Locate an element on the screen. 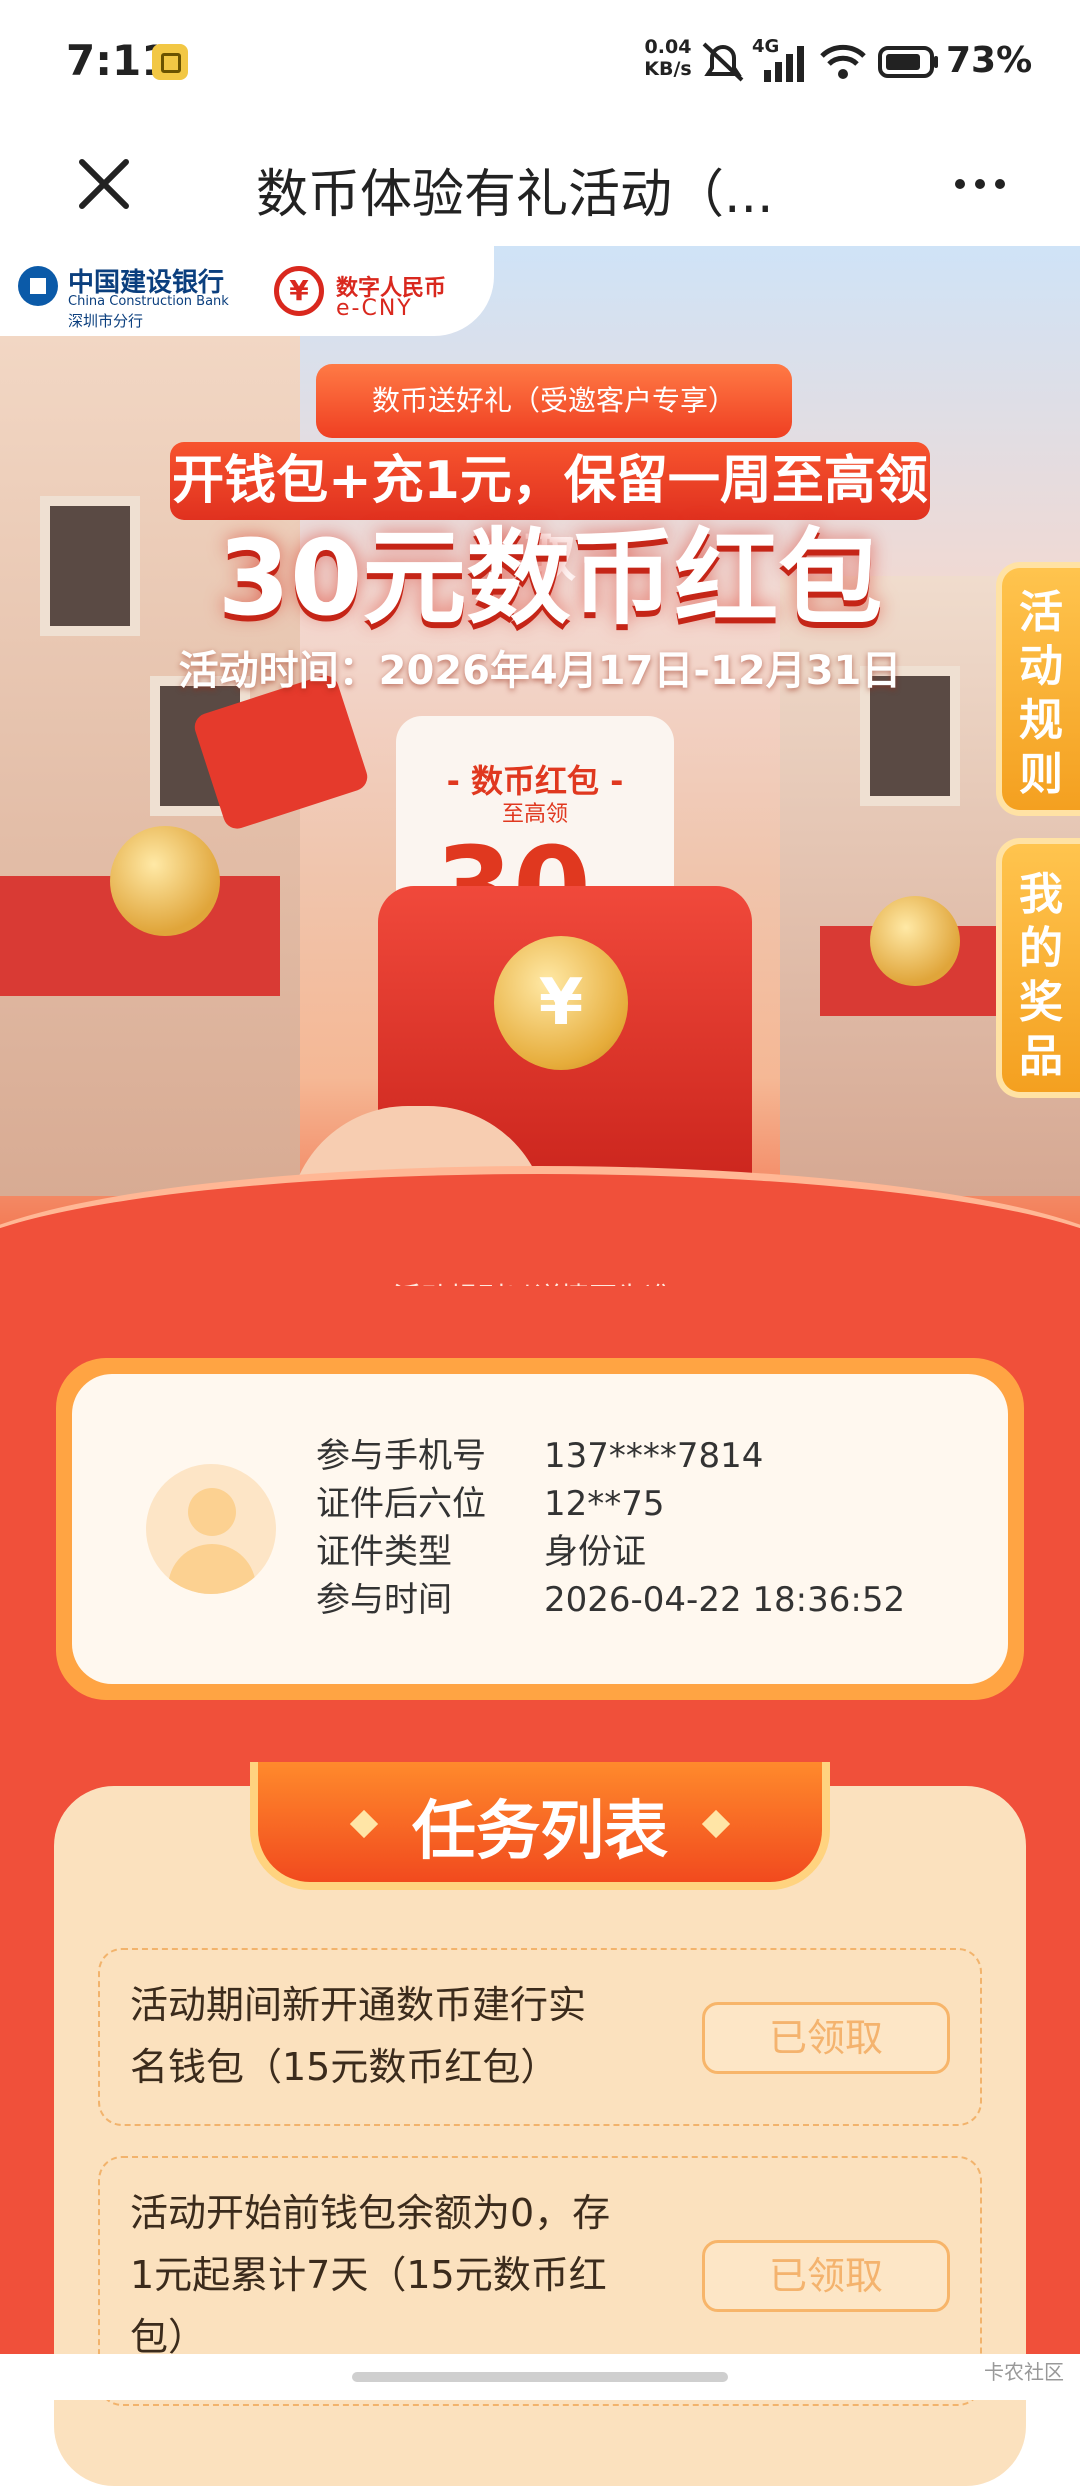 This screenshot has width=1080, height=2486. info-value: 137****7814 is located at coordinates (654, 1456).